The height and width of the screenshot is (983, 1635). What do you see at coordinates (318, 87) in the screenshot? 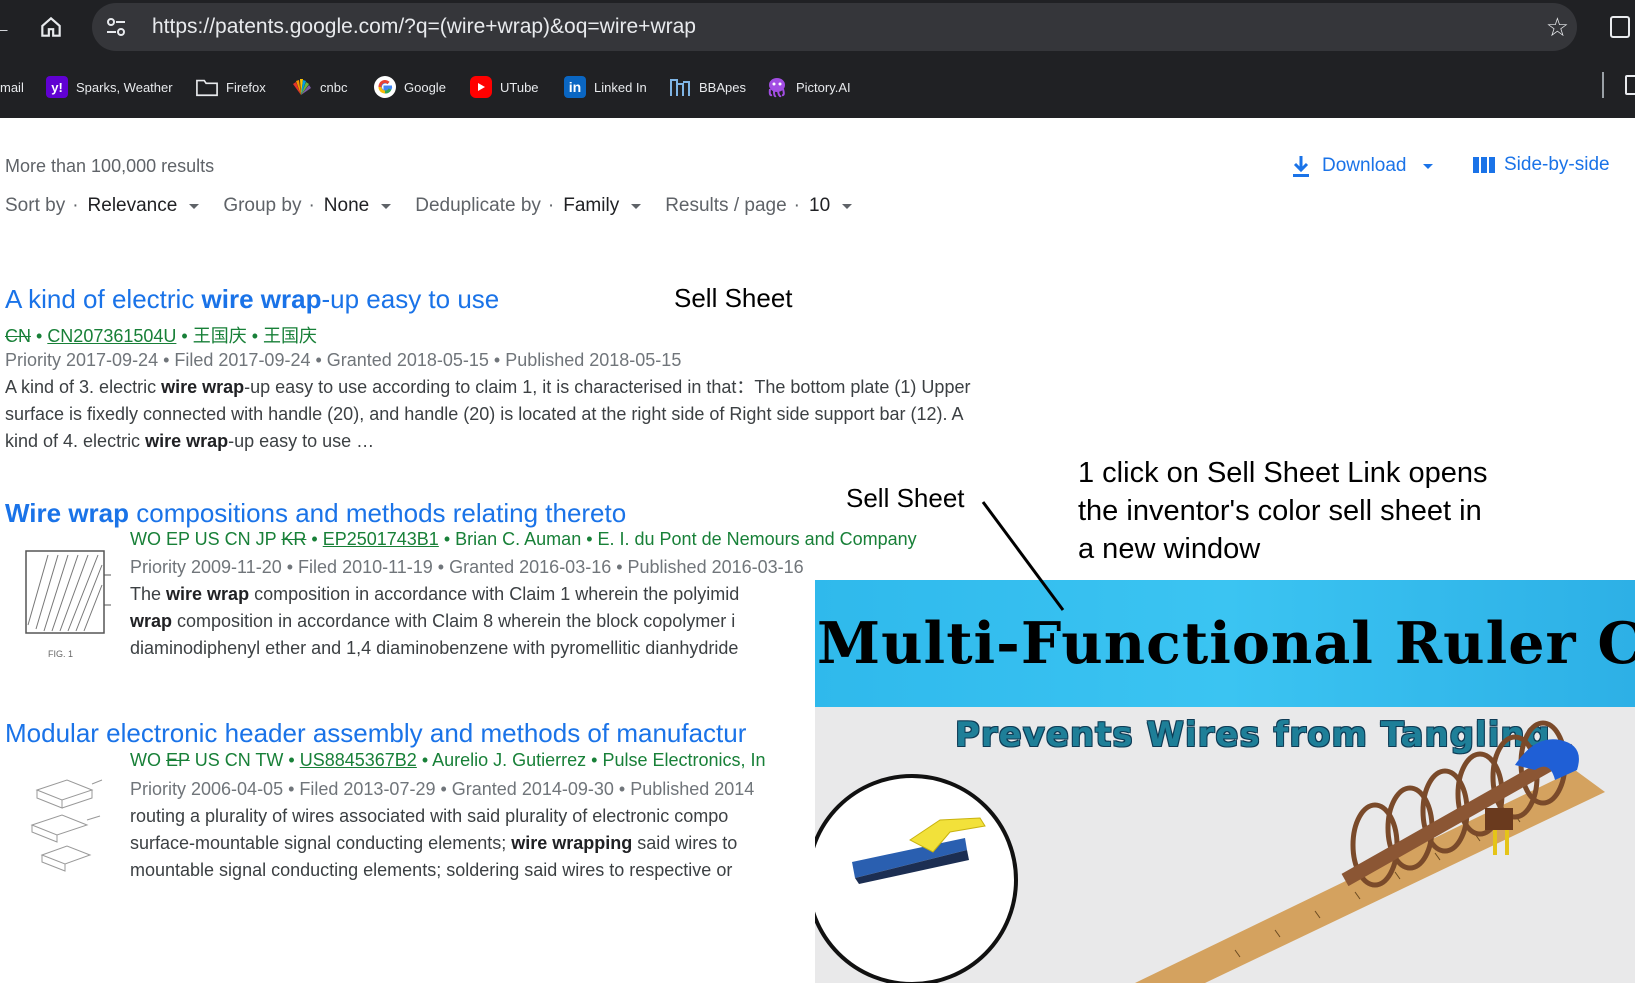
I see `bookmark-cnbc: cnbc` at bounding box center [318, 87].